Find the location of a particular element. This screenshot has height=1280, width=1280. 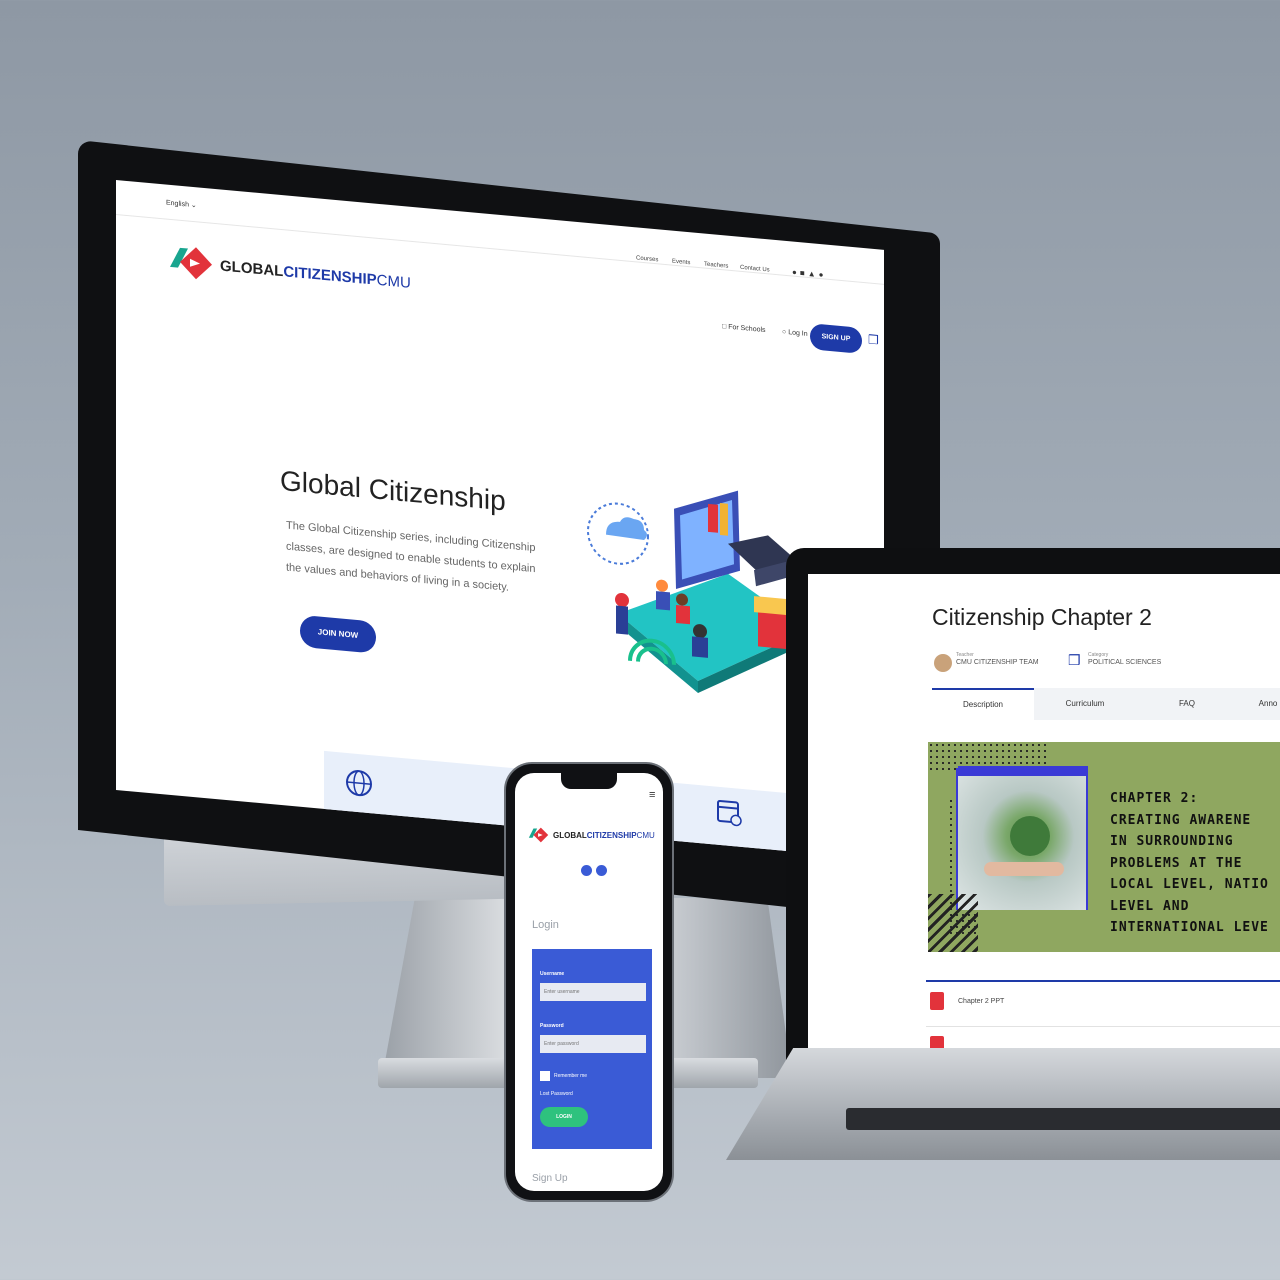

language-select: English ⌄ is located at coordinates (181, 204).